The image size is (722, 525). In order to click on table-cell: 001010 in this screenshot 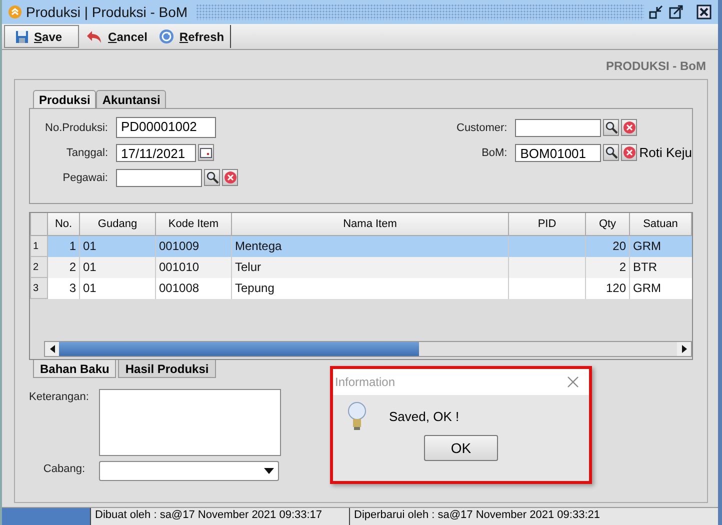, I will do `click(179, 267)`.